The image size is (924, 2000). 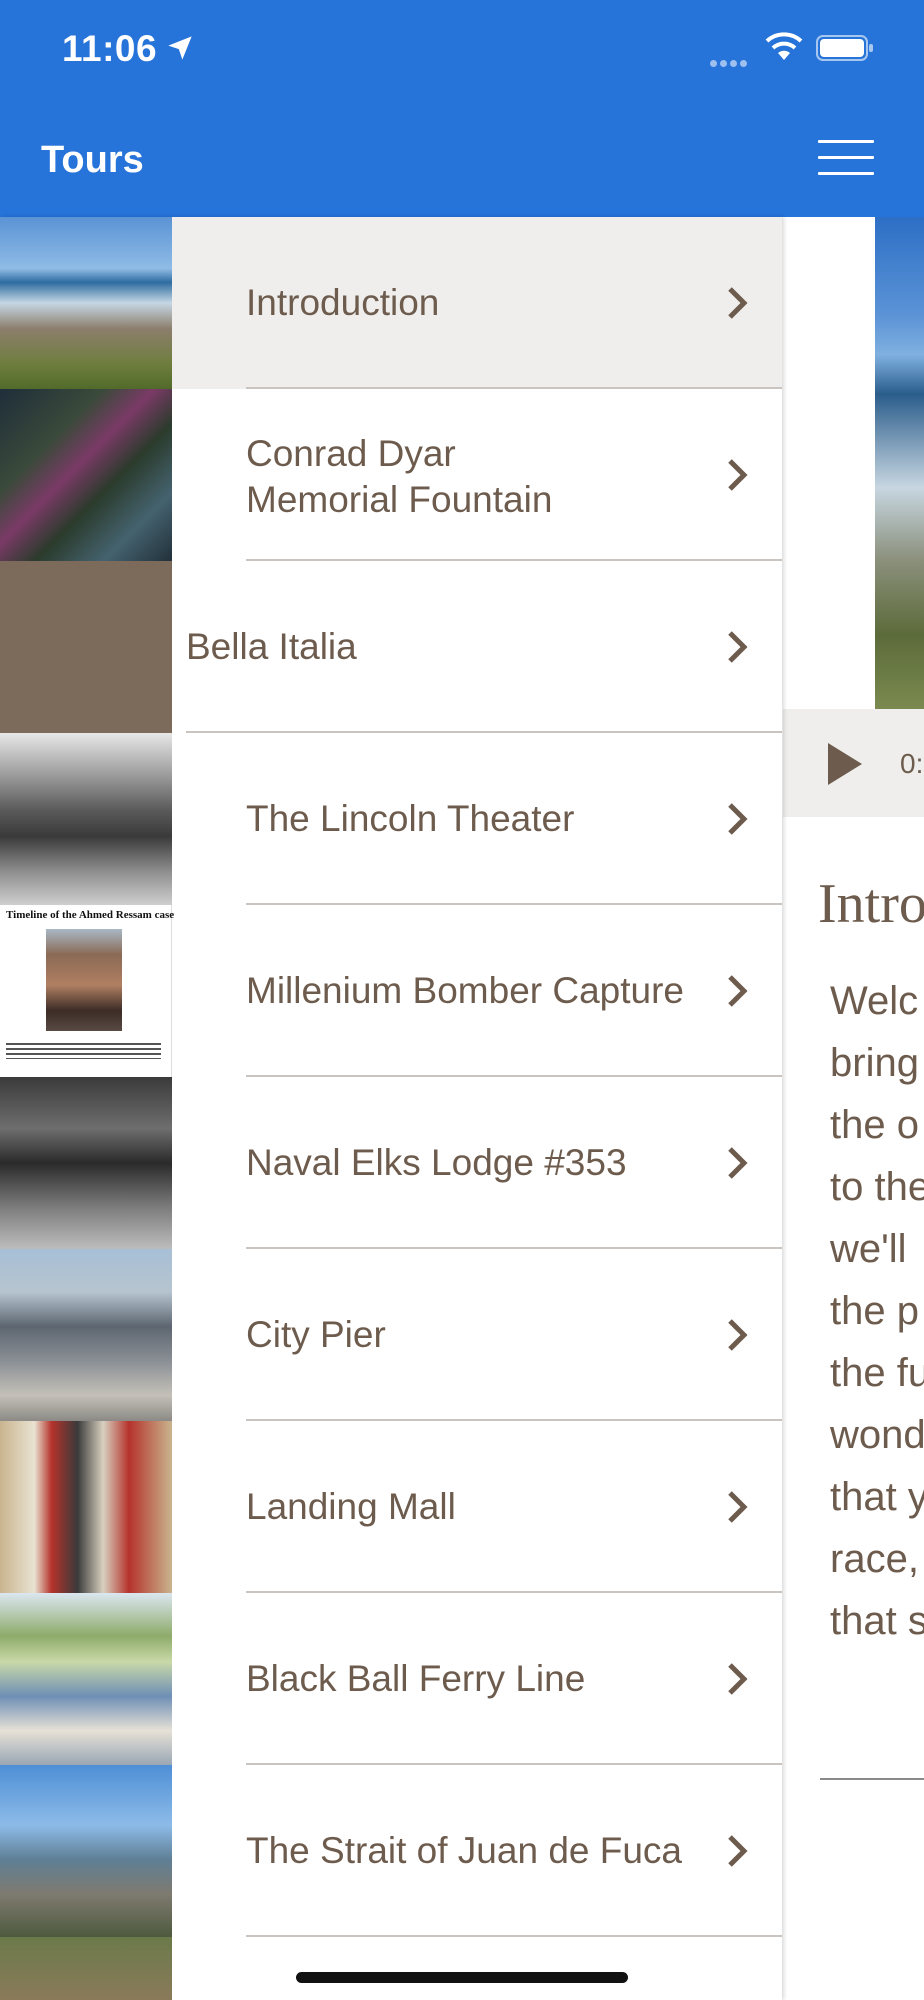 What do you see at coordinates (86, 819) in the screenshot?
I see `thumbnail-lincoln-theater` at bounding box center [86, 819].